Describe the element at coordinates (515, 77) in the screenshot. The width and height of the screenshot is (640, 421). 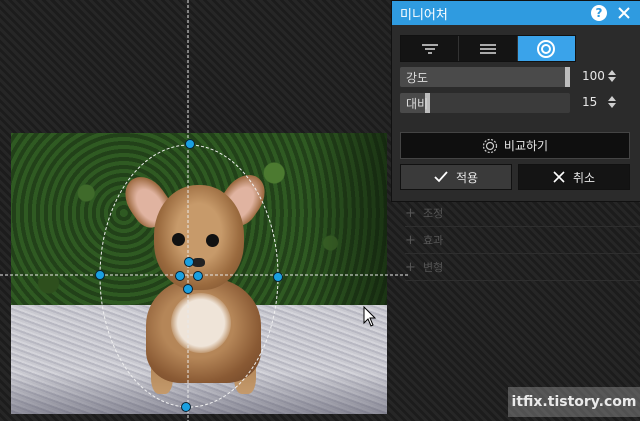
I see `strength-slider: 강도 100` at that location.